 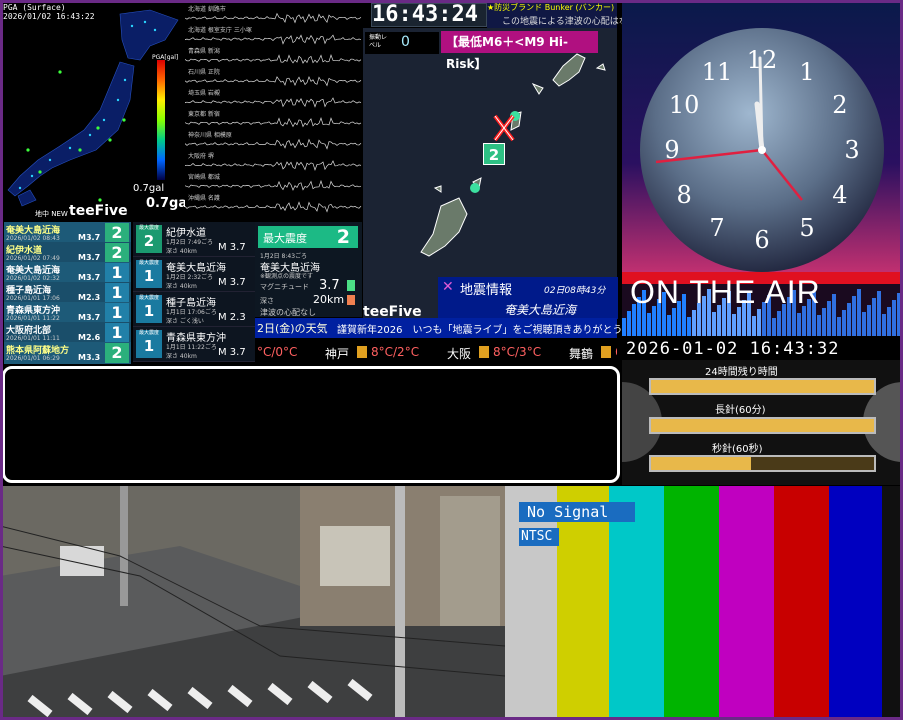 What do you see at coordinates (67, 293) in the screenshot?
I see `history-row: 種子島近海 2026/01/01 17:06 M2.3 1` at bounding box center [67, 293].